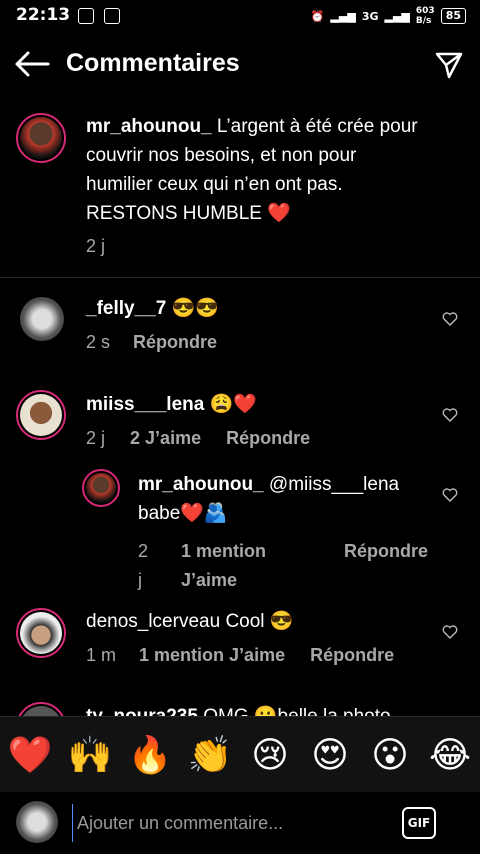 The width and height of the screenshot is (480, 854). What do you see at coordinates (240, 754) in the screenshot?
I see `emoji-bar: ❤️ 🙌 🔥 👏 😢 😍 😮 😂` at bounding box center [240, 754].